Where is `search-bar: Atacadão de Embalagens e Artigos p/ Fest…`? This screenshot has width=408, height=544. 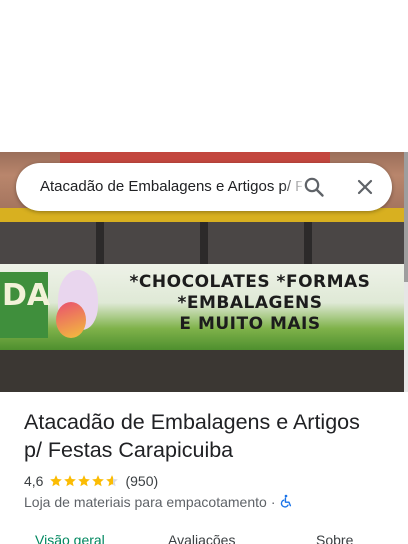
search-bar: Atacadão de Embalagens e Artigos p/ Fest… is located at coordinates (204, 187).